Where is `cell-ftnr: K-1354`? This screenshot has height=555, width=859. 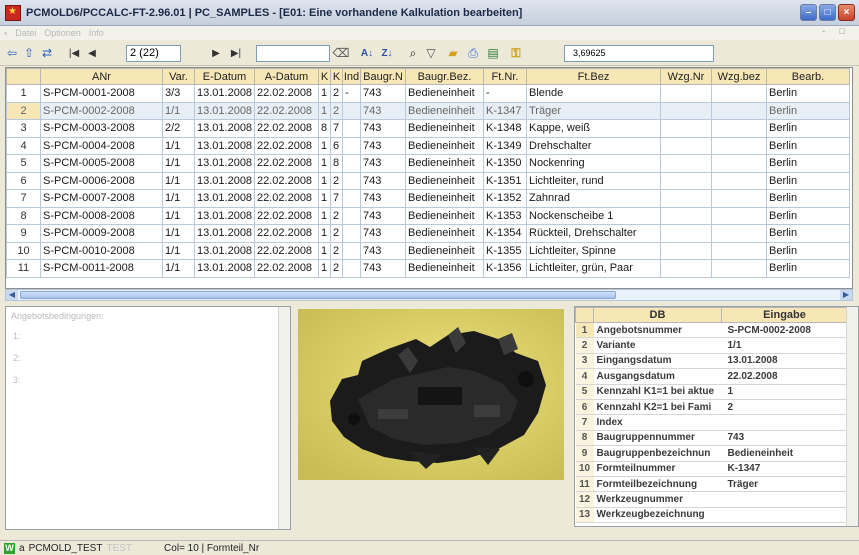 cell-ftnr: K-1354 is located at coordinates (505, 233).